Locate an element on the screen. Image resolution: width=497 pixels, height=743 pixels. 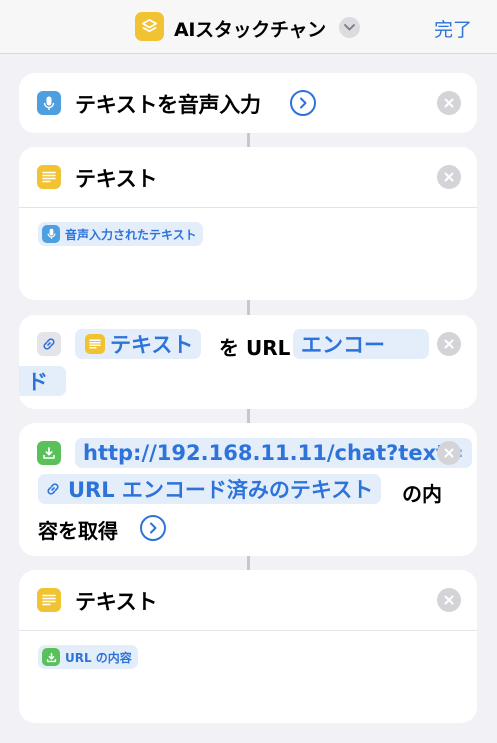
shortcut-title: AIスタックチャン is located at coordinates (250, 28).